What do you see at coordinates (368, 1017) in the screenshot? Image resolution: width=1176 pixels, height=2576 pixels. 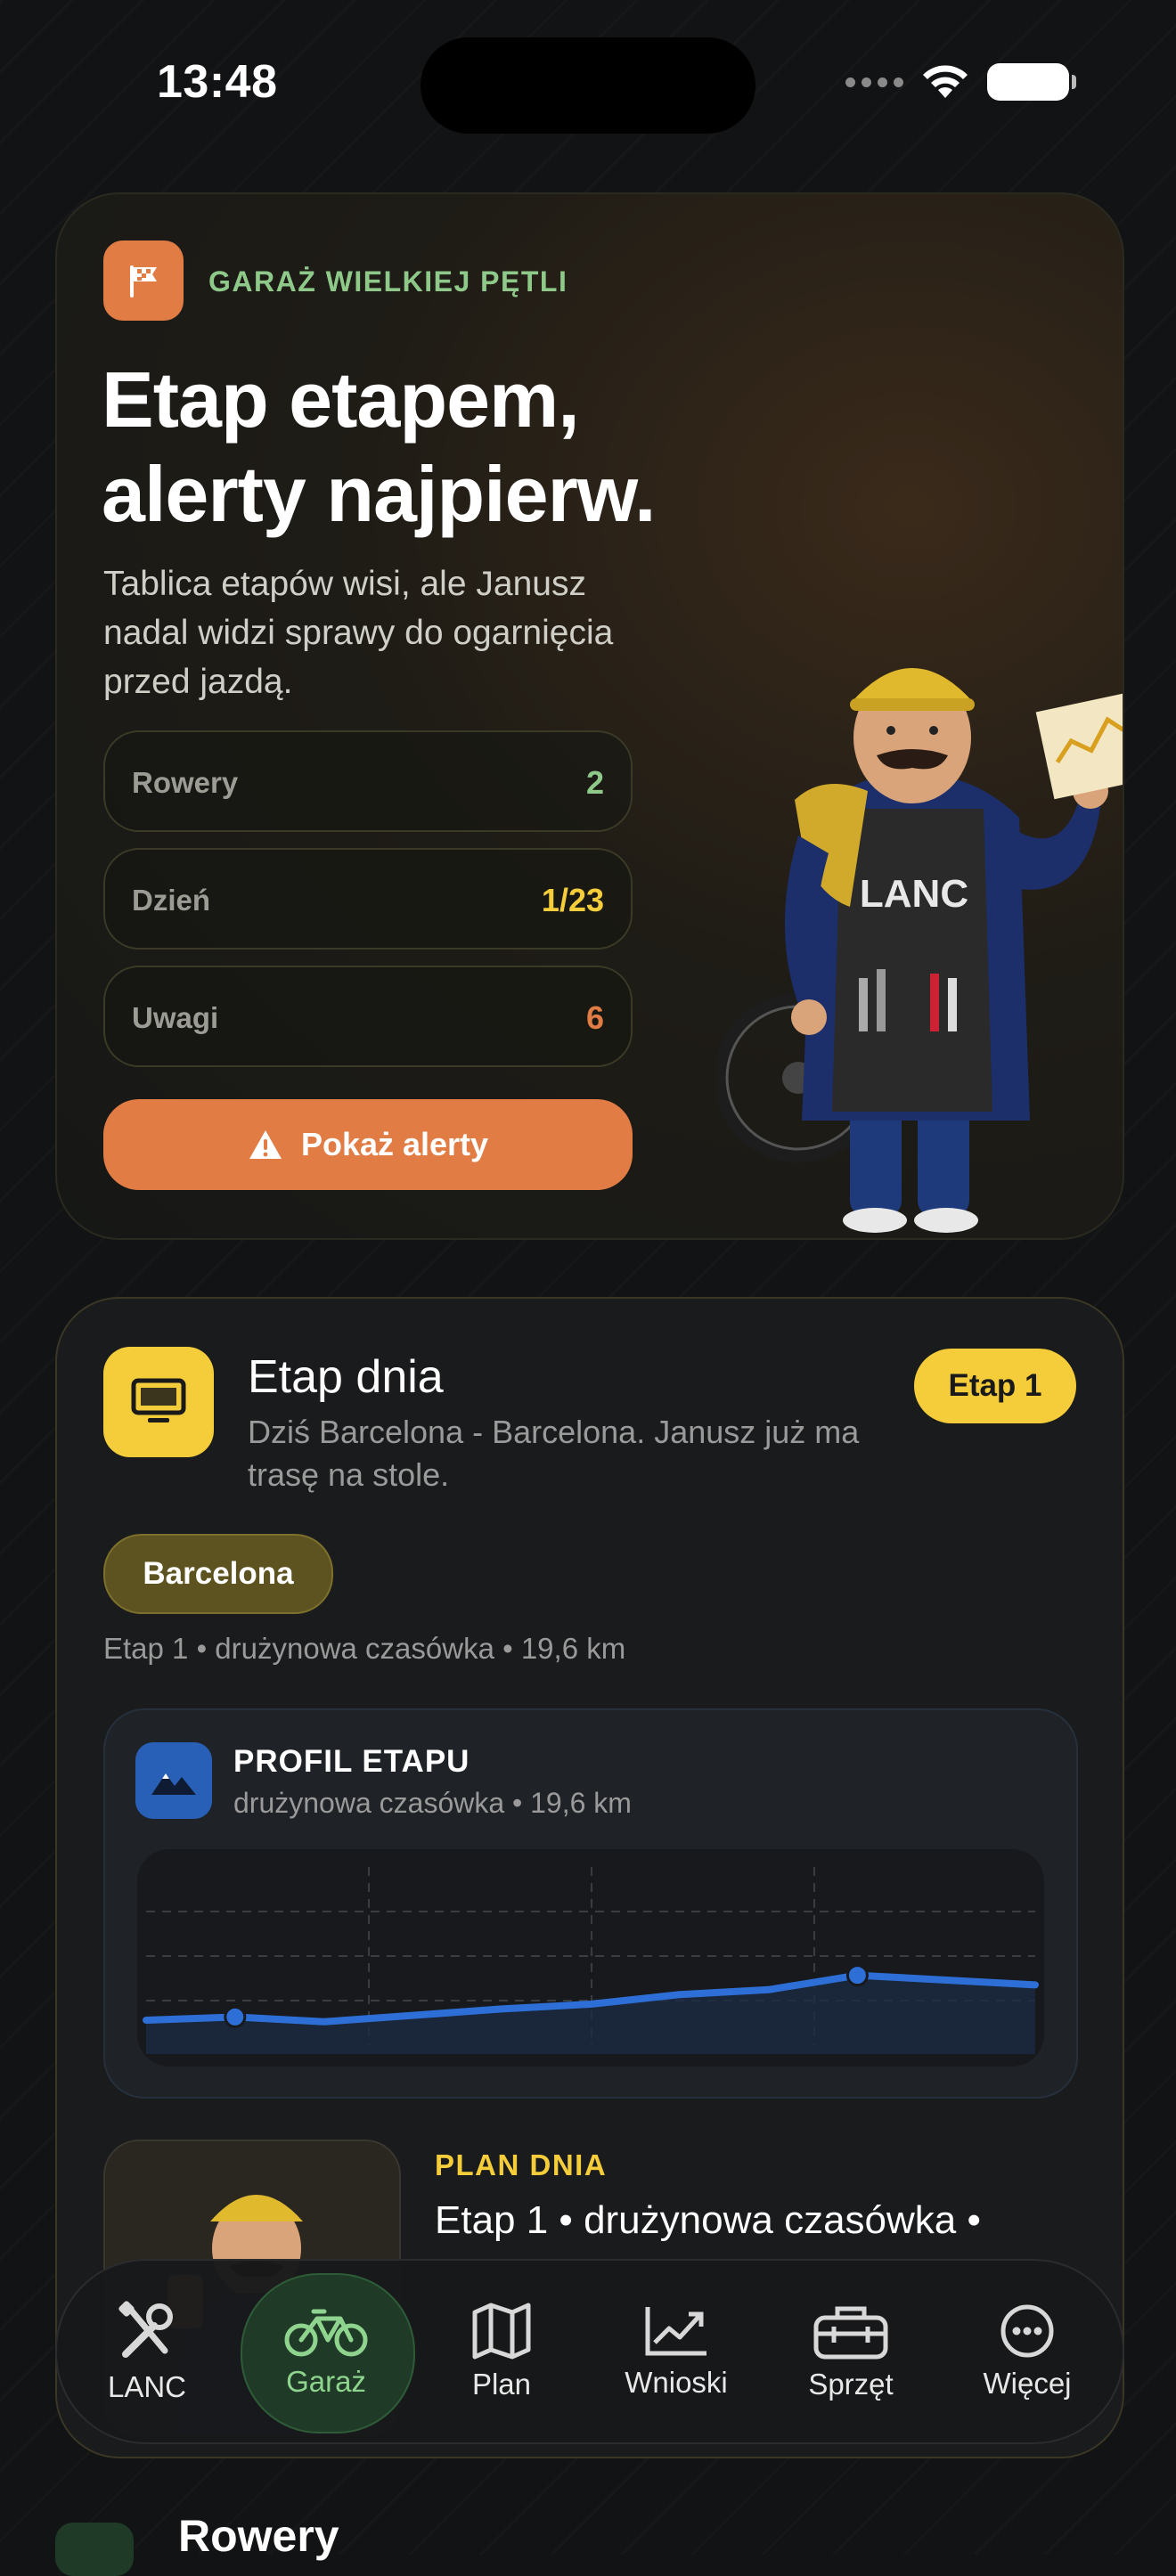 I see `stat-notes: Uwagi 6` at bounding box center [368, 1017].